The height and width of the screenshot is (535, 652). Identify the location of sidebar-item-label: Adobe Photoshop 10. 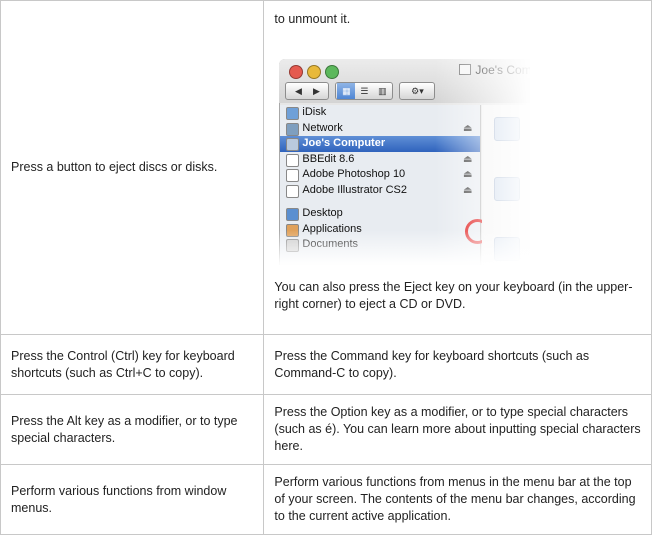
(354, 174).